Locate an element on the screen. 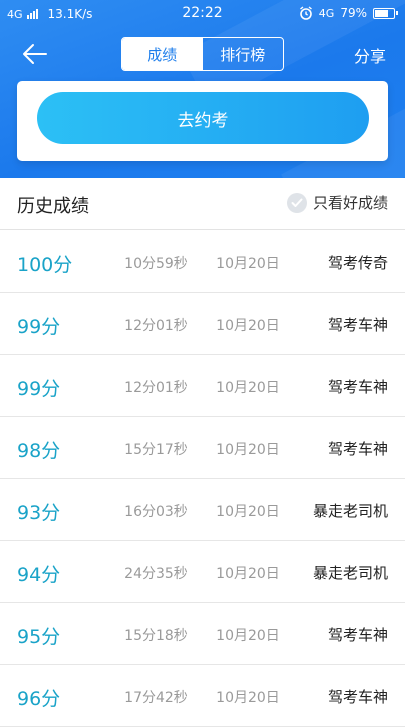 The image size is (405, 727). tab-scores: 成绩 is located at coordinates (162, 54).